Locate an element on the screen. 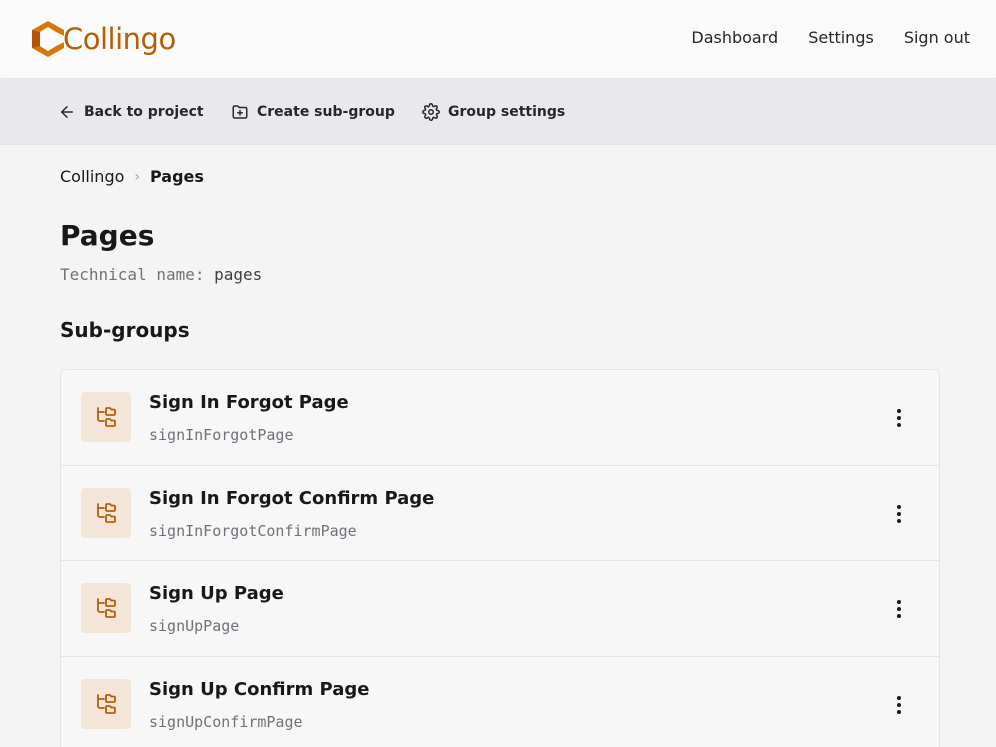  subgroup-row: Sign In Forgot Page signInForgotPage is located at coordinates (500, 418).